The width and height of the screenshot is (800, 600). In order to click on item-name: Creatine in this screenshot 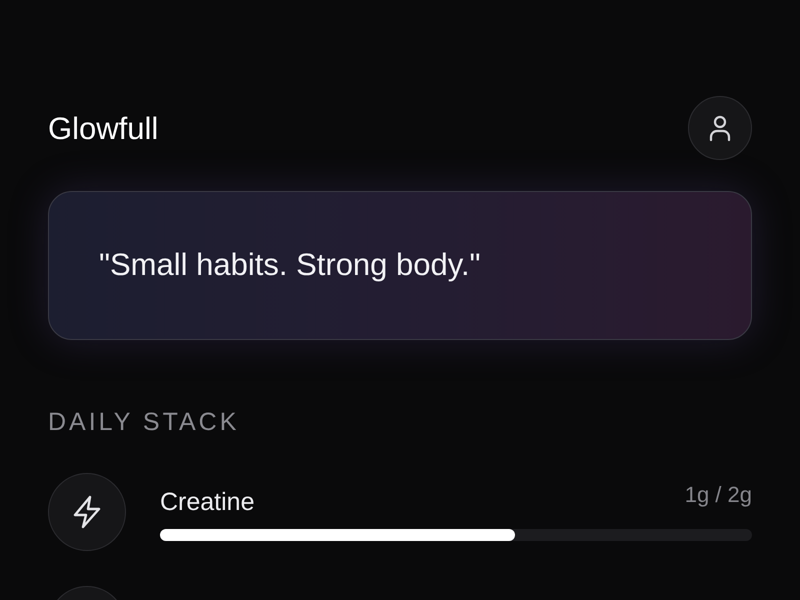, I will do `click(207, 502)`.